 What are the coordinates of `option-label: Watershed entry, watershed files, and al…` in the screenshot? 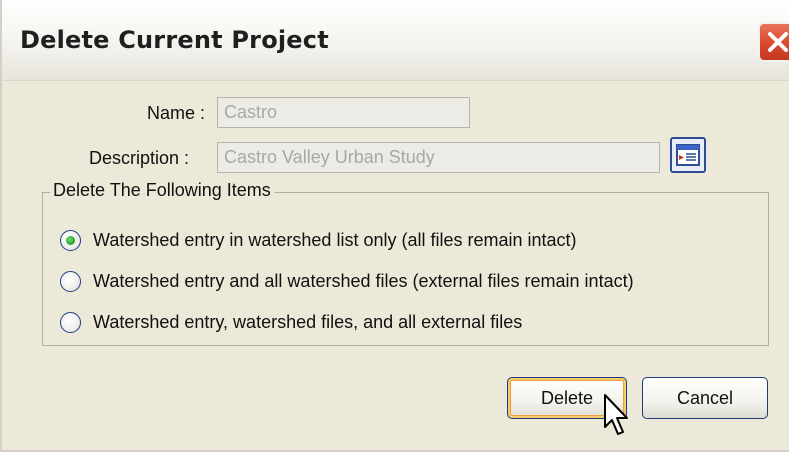 It's located at (308, 321).